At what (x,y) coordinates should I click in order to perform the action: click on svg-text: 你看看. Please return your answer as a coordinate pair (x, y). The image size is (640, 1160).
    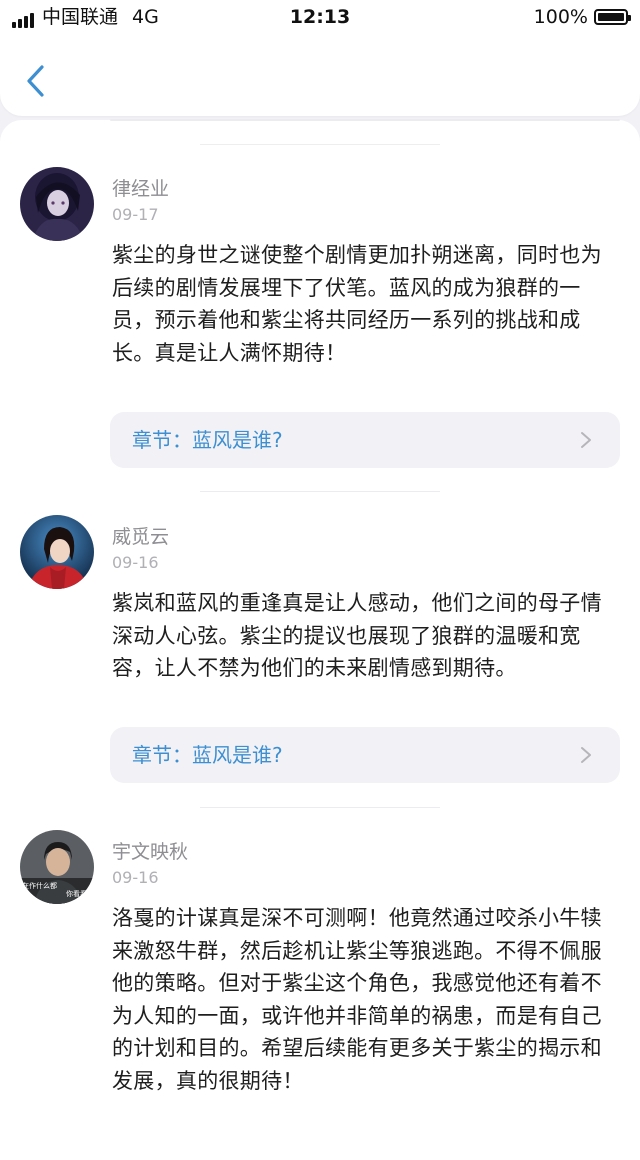
    Looking at the image, I should click on (76, 893).